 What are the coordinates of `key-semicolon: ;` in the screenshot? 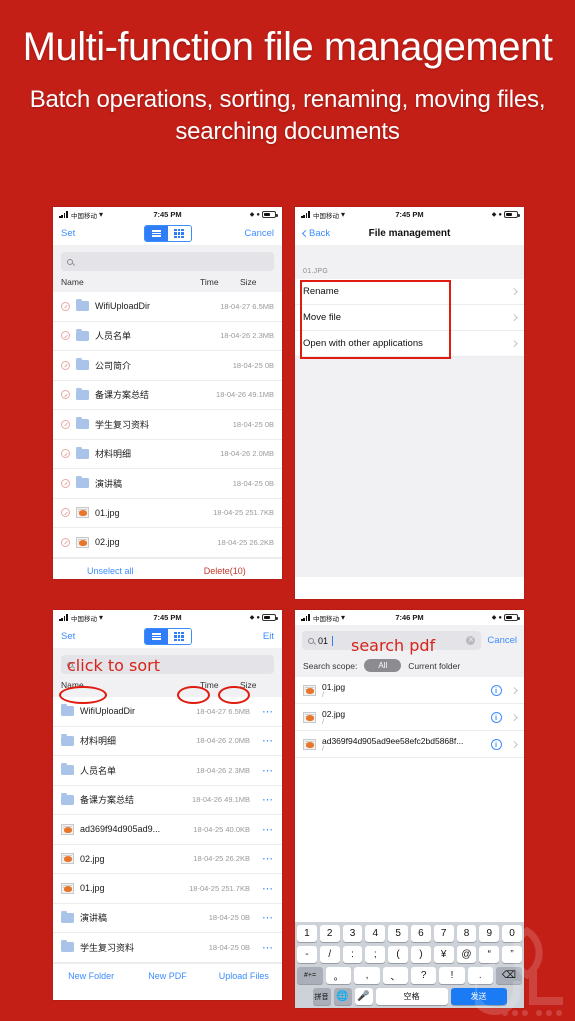 It's located at (375, 954).